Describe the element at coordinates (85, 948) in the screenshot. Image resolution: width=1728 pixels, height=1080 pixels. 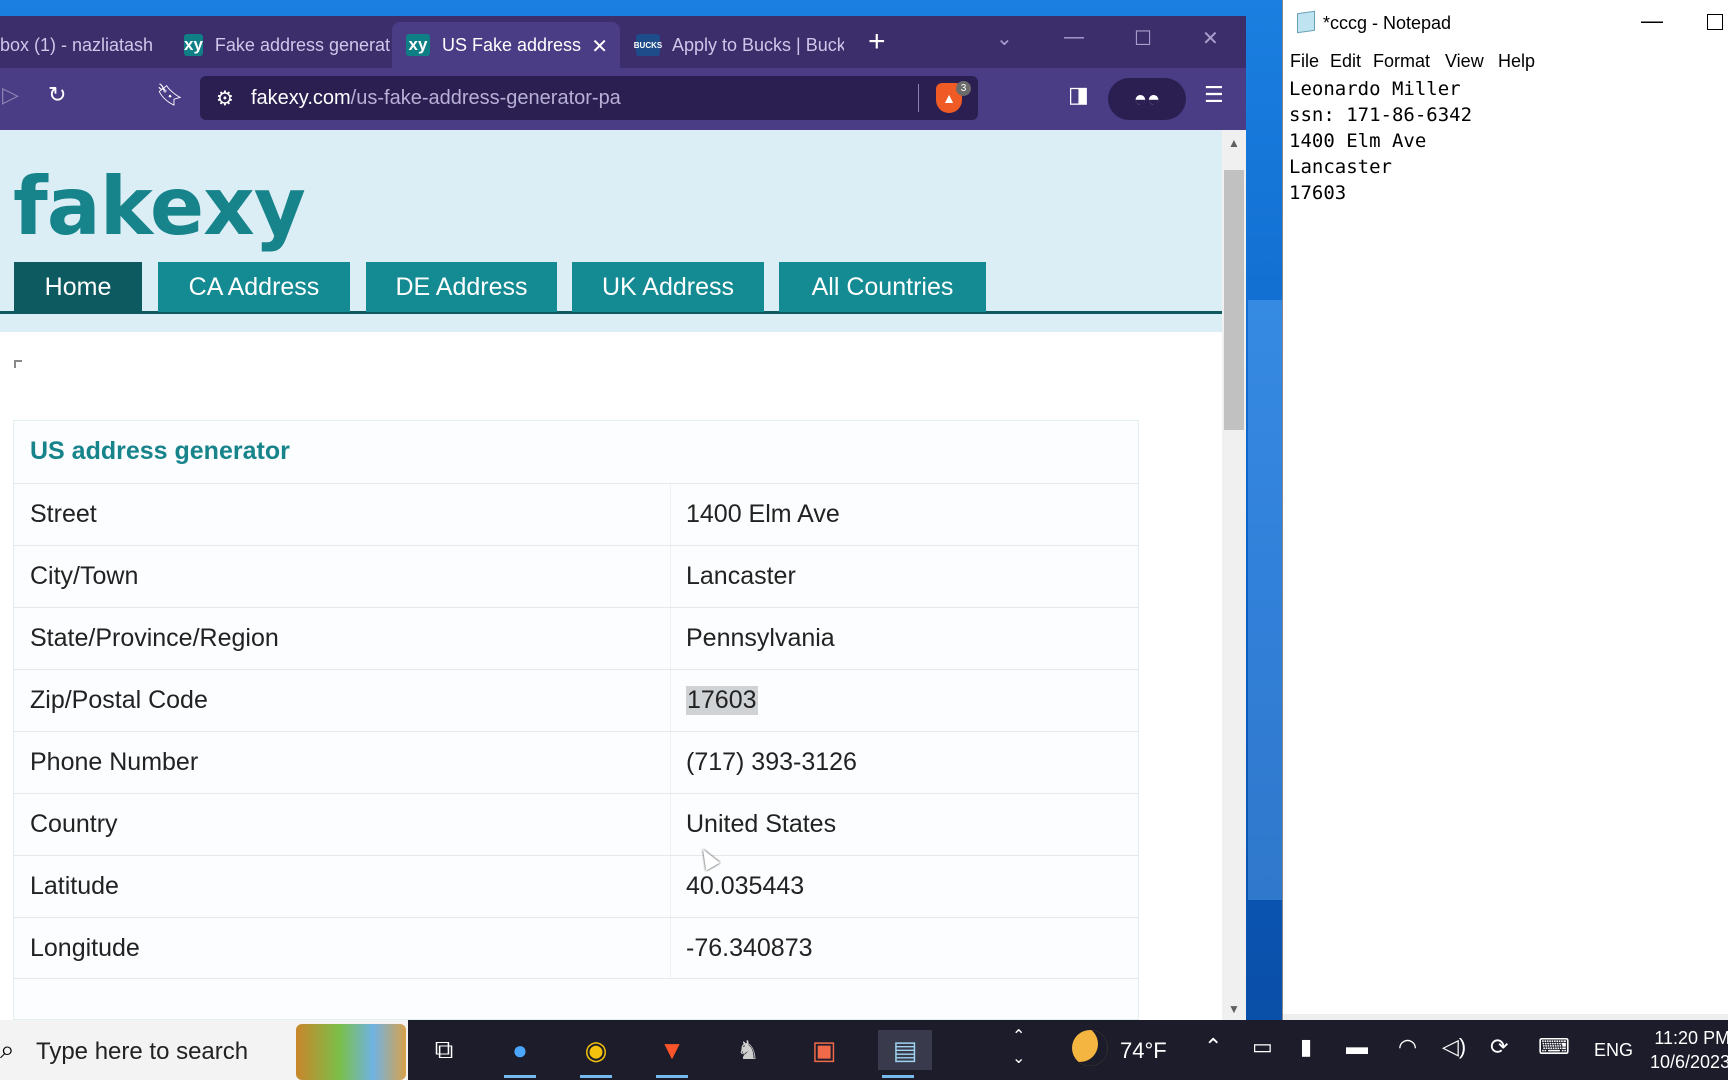
I see `row-label: Longitude` at that location.